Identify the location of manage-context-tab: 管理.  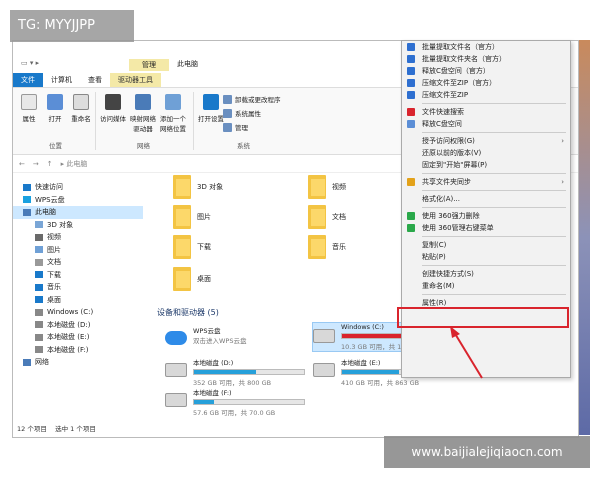
(149, 65).